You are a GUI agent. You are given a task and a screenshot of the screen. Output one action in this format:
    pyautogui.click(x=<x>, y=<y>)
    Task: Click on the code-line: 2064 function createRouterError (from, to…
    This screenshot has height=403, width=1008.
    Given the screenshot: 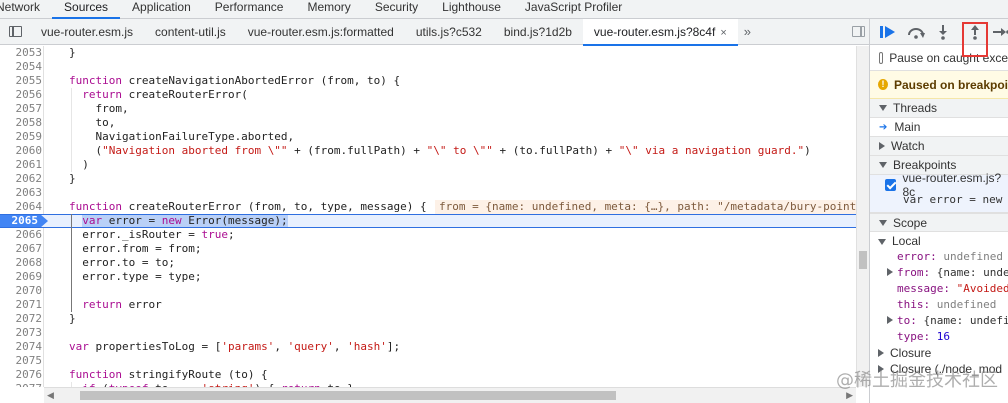 What is the action you would take?
    pyautogui.click(x=428, y=207)
    